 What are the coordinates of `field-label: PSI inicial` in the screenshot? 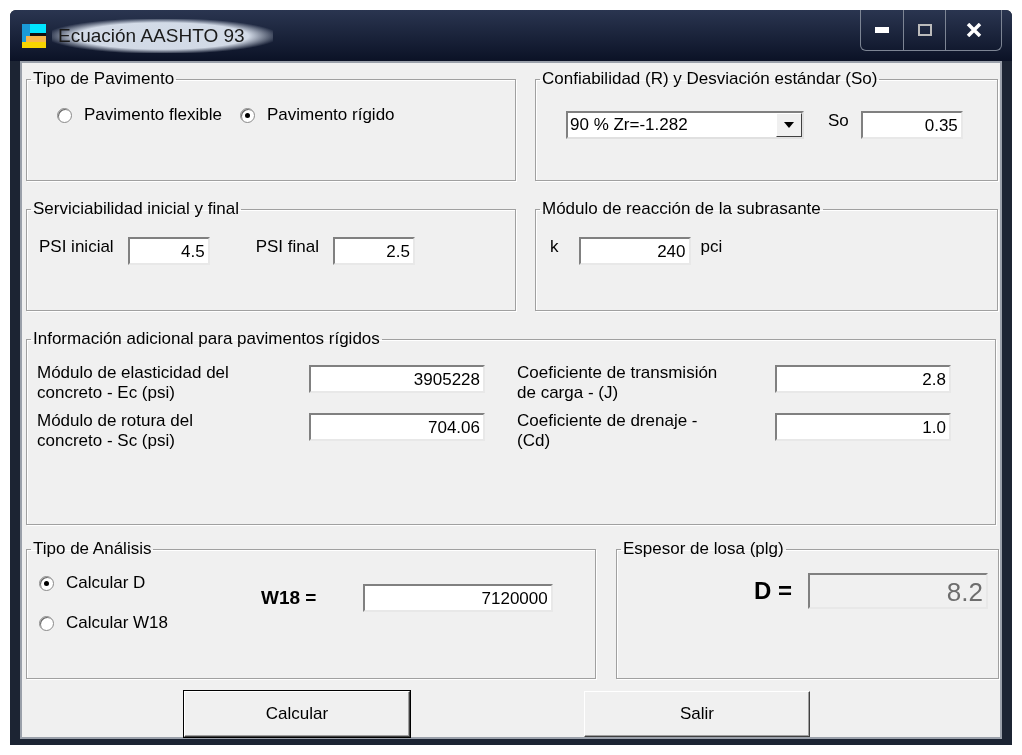 It's located at (76, 247).